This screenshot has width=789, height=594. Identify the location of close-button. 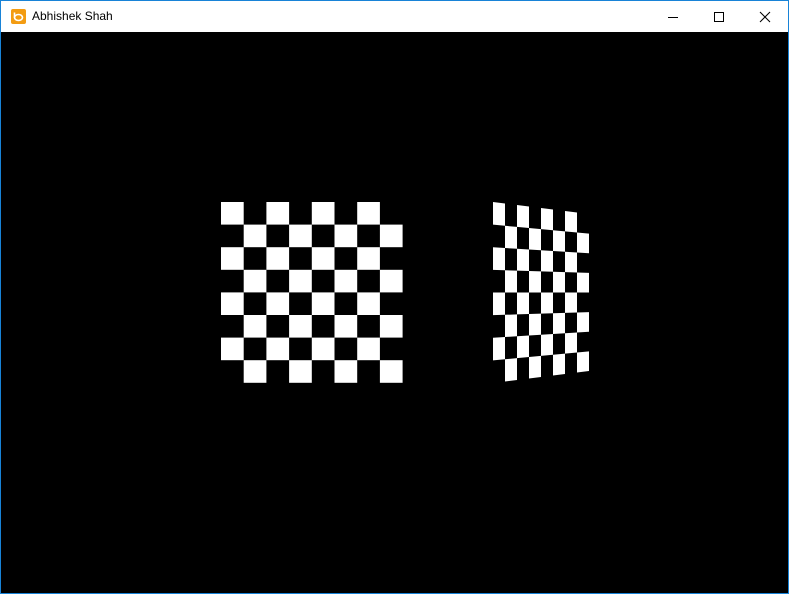
(765, 16).